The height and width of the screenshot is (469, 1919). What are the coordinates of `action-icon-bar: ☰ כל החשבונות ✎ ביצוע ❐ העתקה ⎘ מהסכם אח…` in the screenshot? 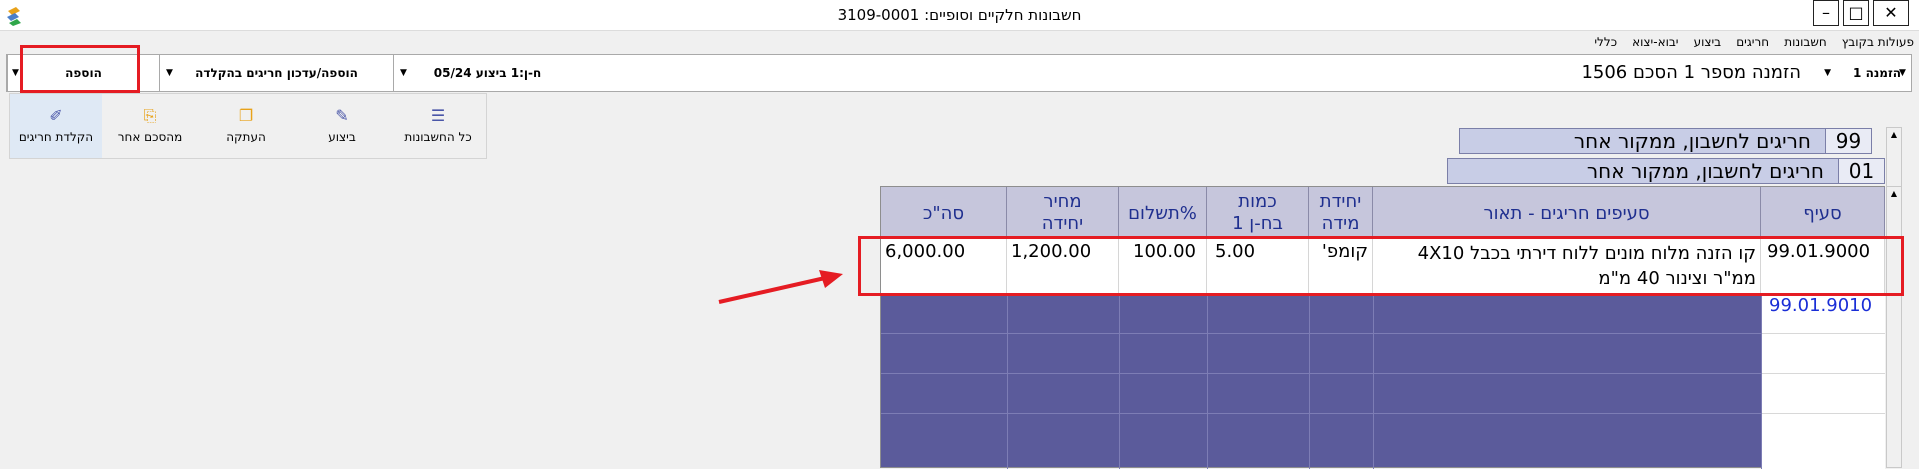 It's located at (248, 126).